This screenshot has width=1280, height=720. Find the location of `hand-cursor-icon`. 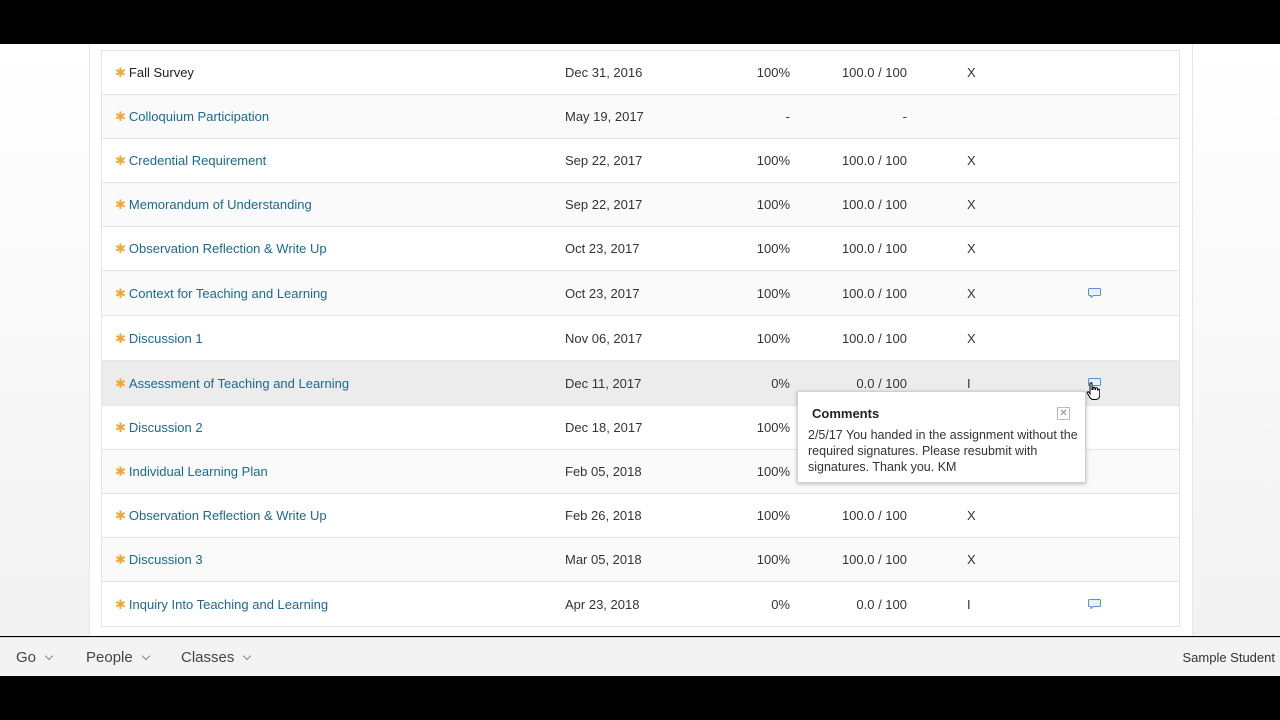

hand-cursor-icon is located at coordinates (1093, 391).